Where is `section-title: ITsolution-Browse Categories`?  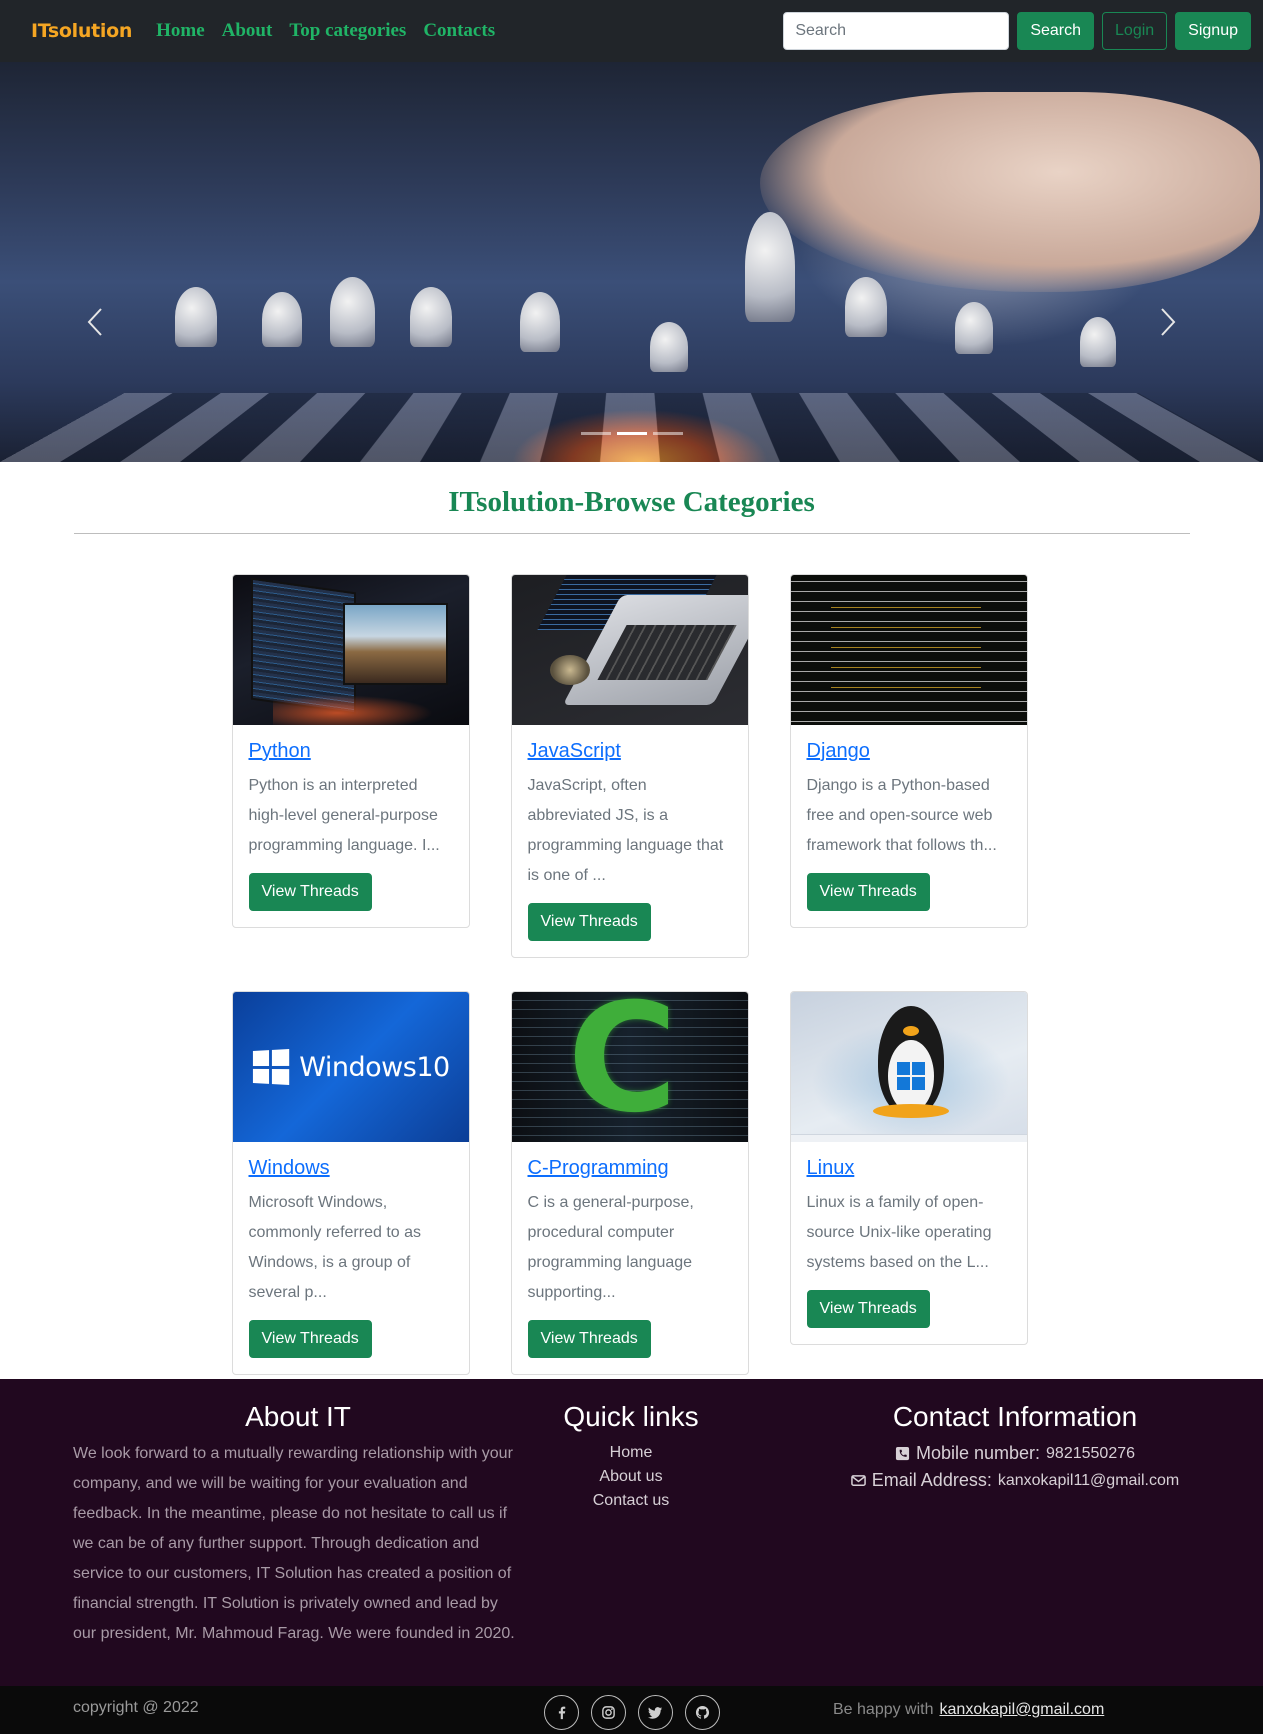
section-title: ITsolution-Browse Categories is located at coordinates (631, 502).